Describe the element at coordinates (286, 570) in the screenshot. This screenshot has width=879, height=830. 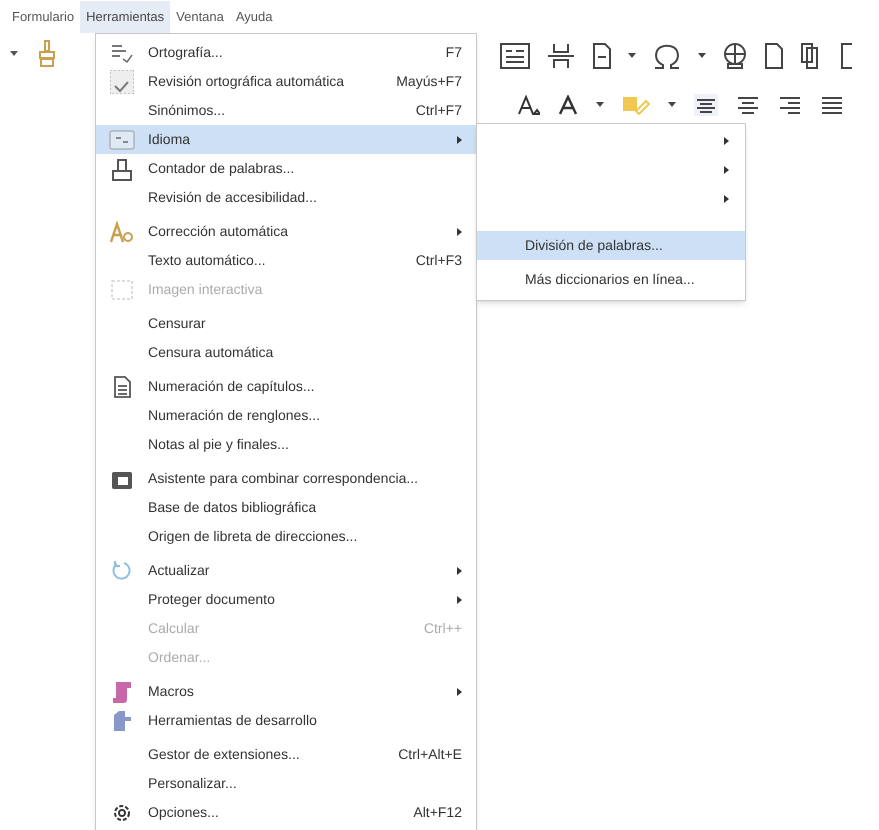
I see `menu-item: Actualizar` at that location.